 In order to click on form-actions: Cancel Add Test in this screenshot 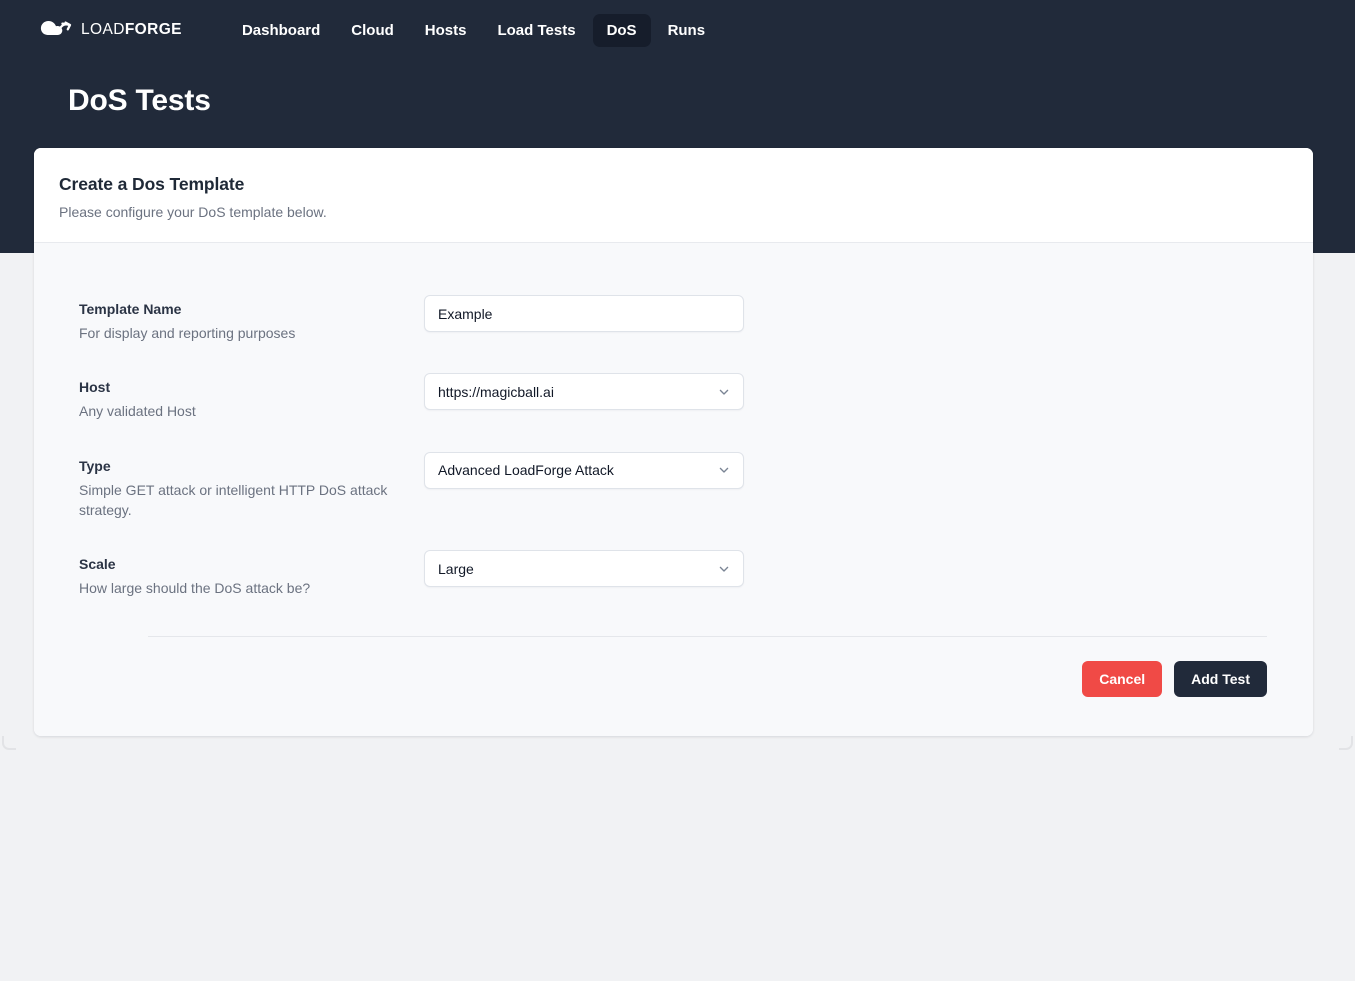, I will do `click(673, 667)`.